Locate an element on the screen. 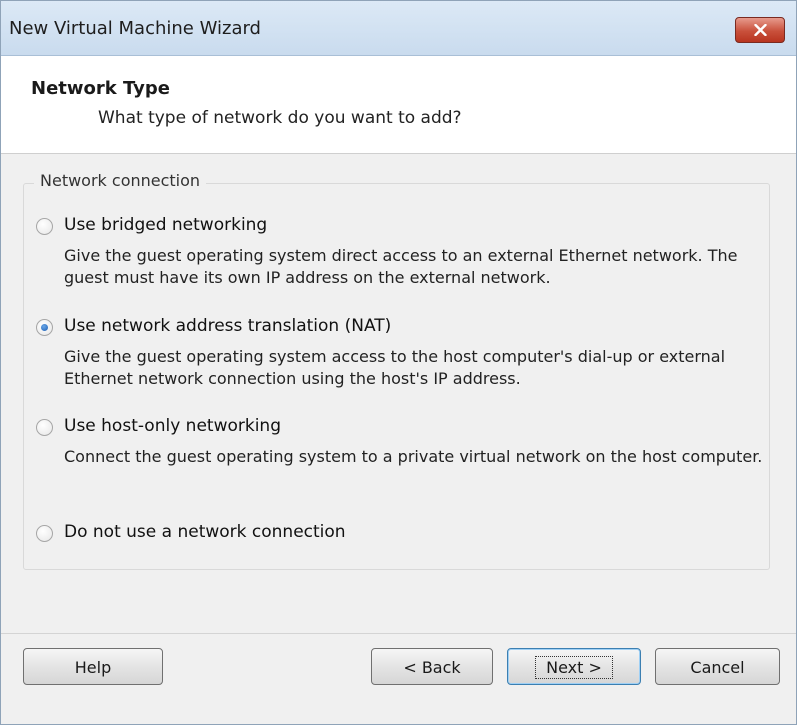 Image resolution: width=797 pixels, height=725 pixels. next-button-label: Next > is located at coordinates (574, 667).